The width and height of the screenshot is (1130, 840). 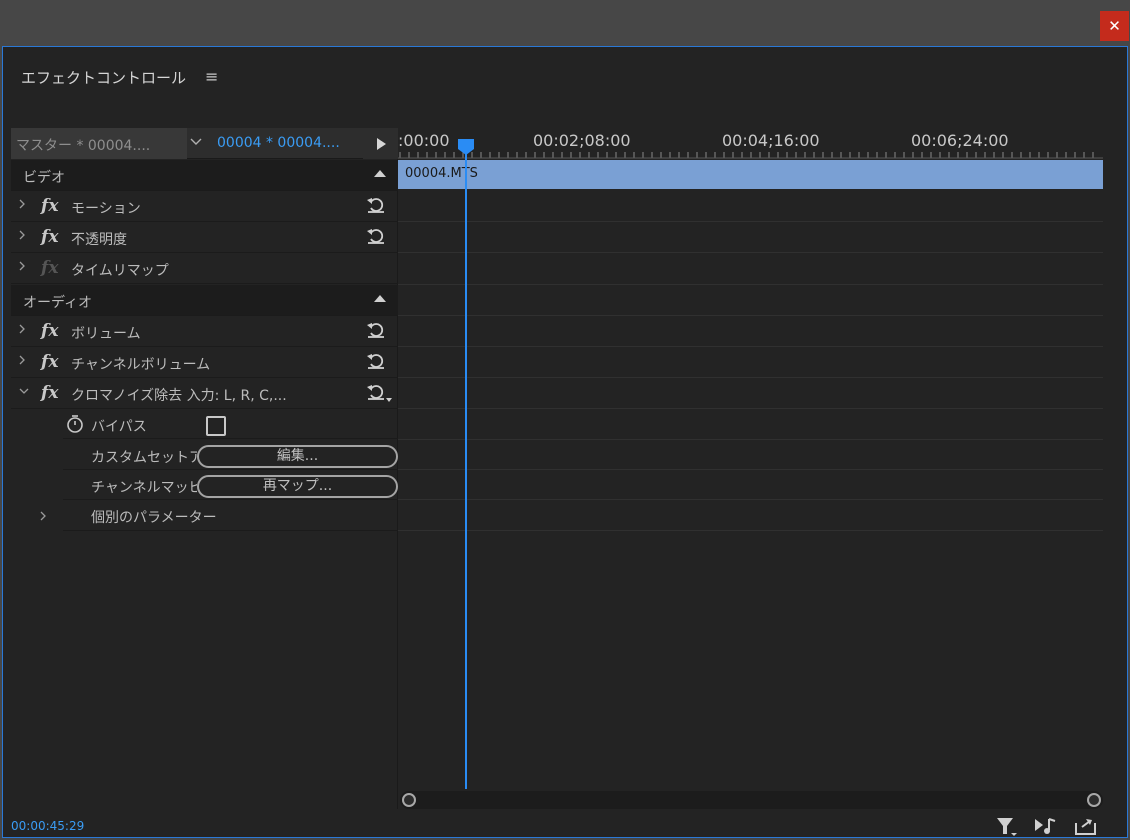 I want to click on effect-row-motion: fx モーション, so click(x=204, y=206).